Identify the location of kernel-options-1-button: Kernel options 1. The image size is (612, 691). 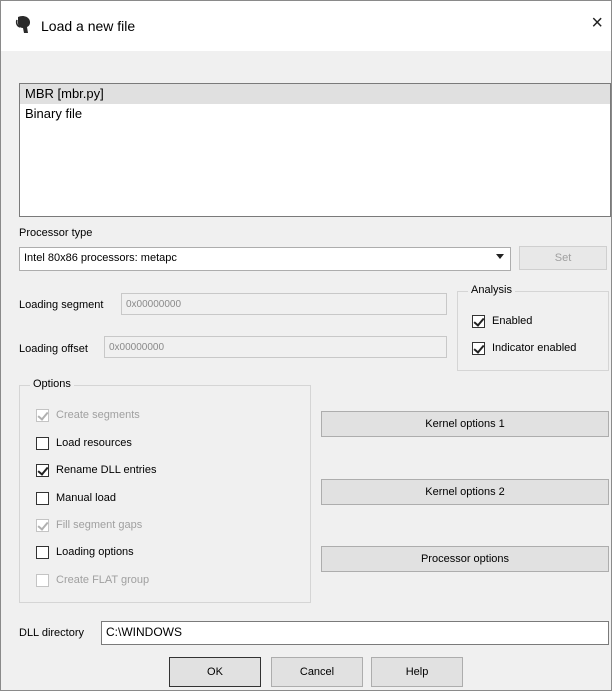
(465, 424).